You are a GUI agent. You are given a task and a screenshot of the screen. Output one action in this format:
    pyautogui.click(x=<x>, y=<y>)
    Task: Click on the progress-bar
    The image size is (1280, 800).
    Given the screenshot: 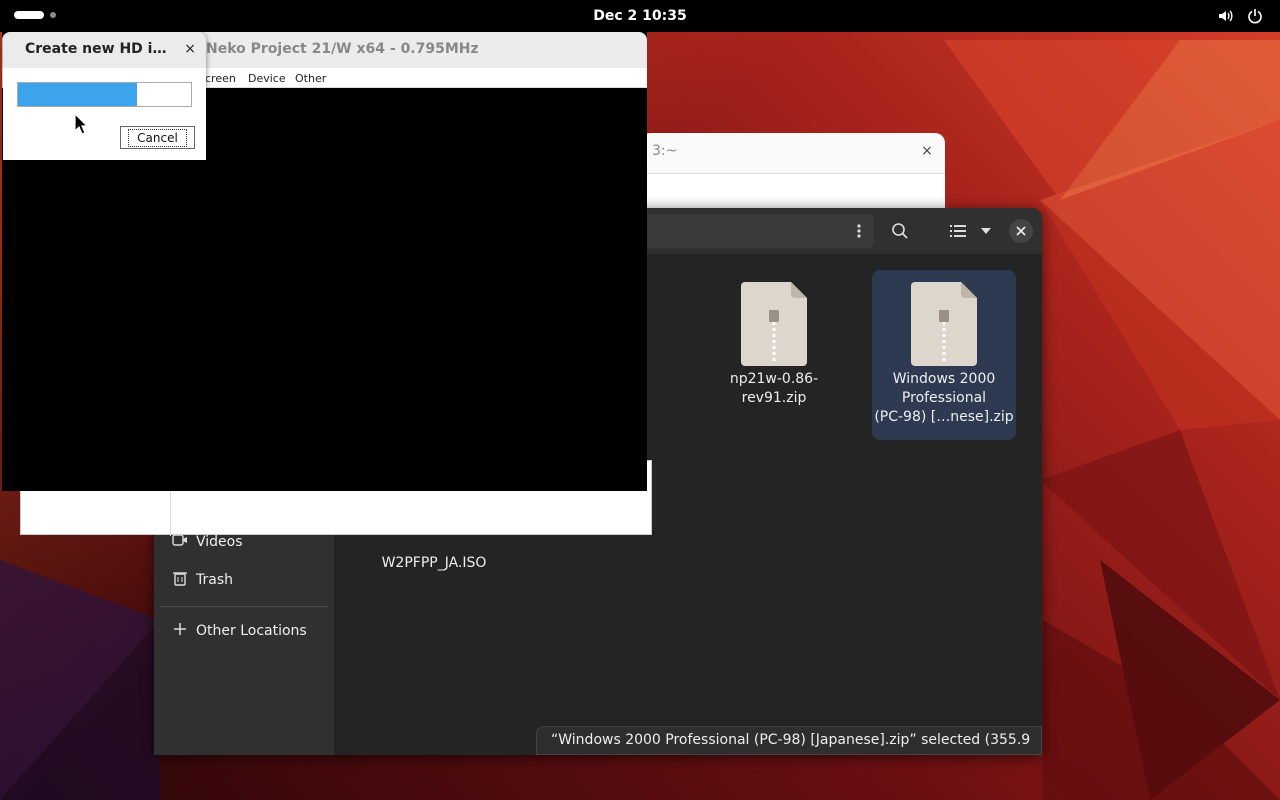 What is the action you would take?
    pyautogui.click(x=104, y=94)
    